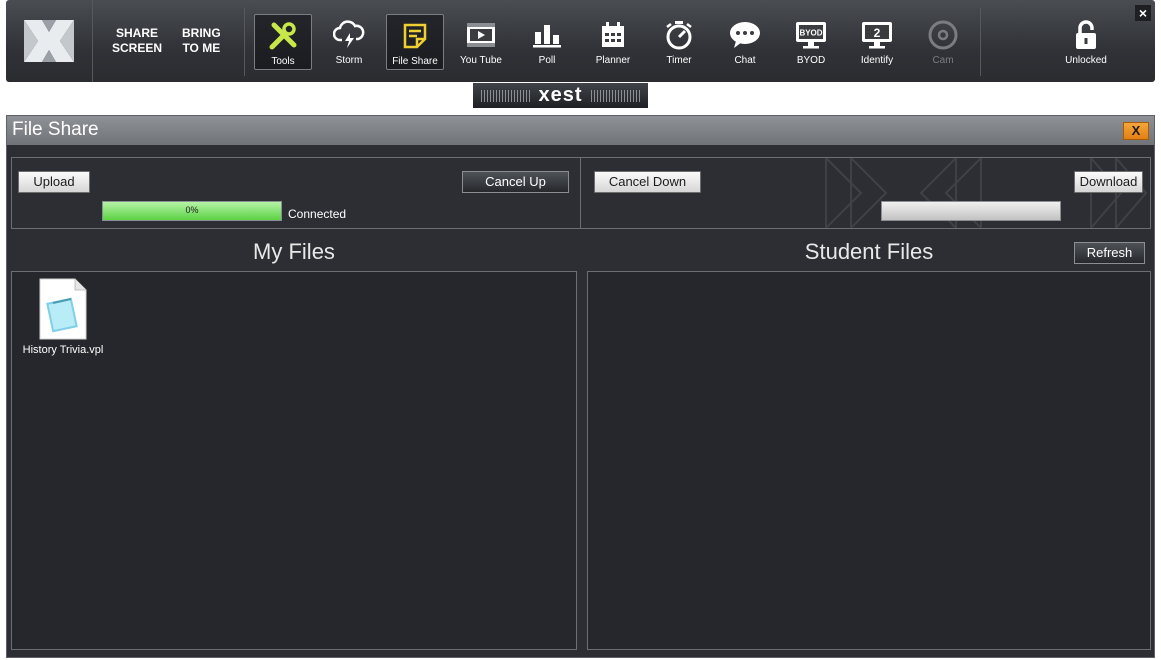 This screenshot has width=1161, height=660. I want to click on tool-youtube: You Tube, so click(481, 42).